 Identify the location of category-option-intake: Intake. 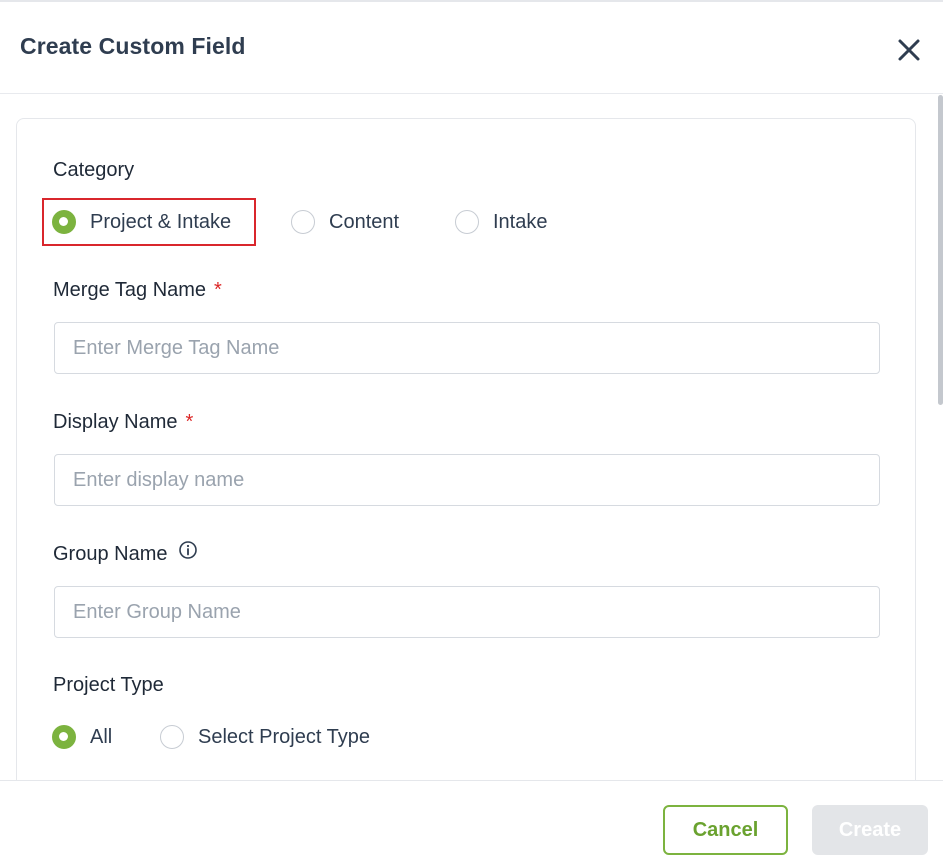
(501, 222).